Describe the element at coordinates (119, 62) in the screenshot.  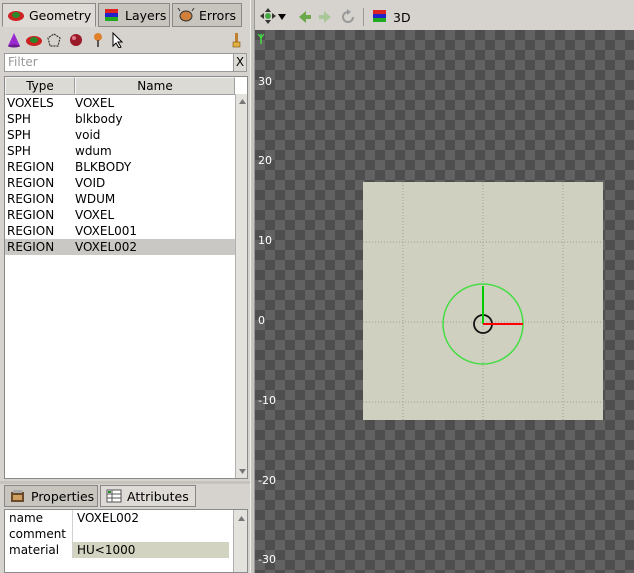
I see `filter-input: Filter` at that location.